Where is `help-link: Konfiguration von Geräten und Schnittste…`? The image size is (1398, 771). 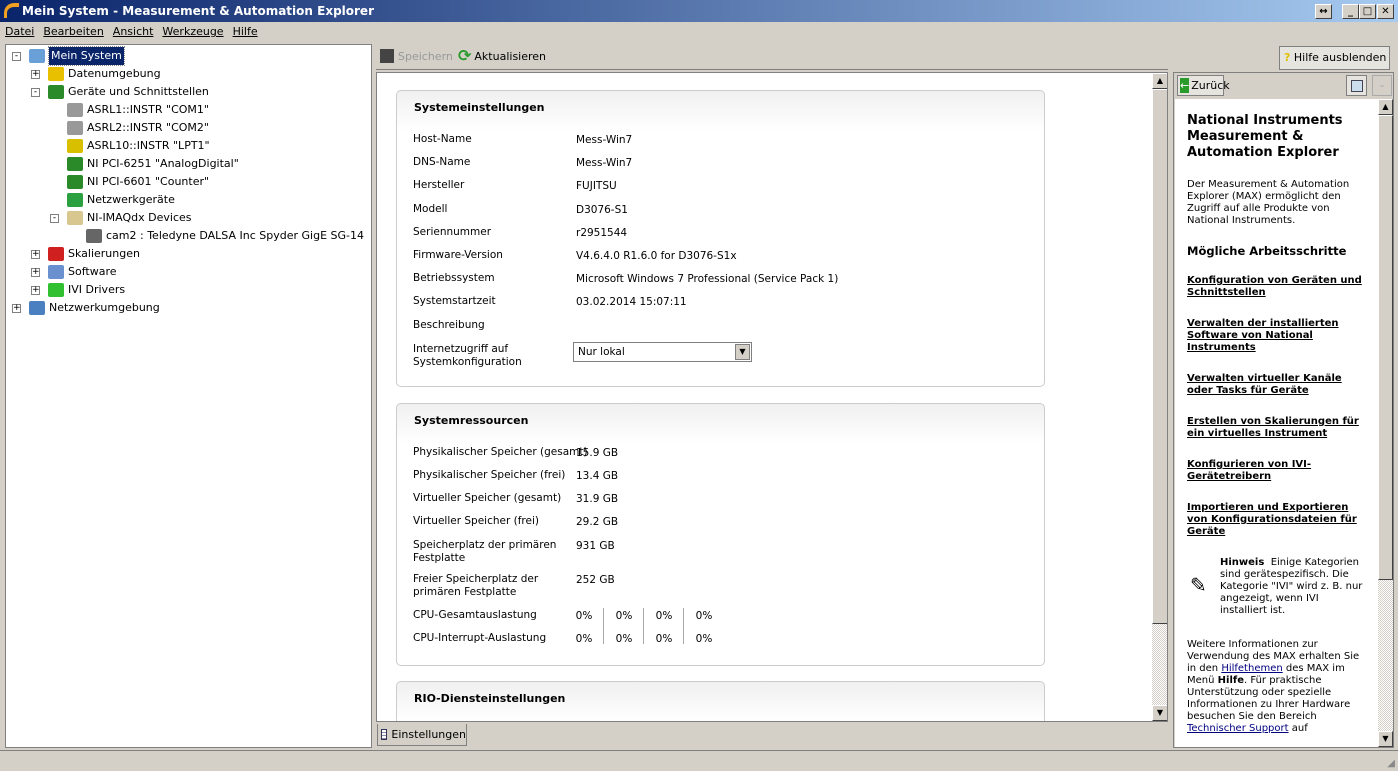 help-link: Konfiguration von Geräten und Schnittste… is located at coordinates (1276, 287).